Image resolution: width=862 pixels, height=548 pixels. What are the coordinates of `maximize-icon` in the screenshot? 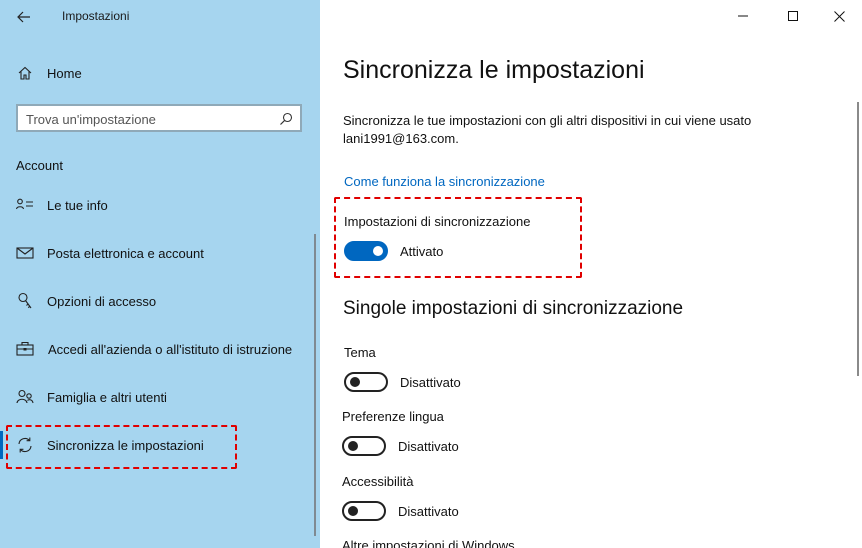 It's located at (793, 16).